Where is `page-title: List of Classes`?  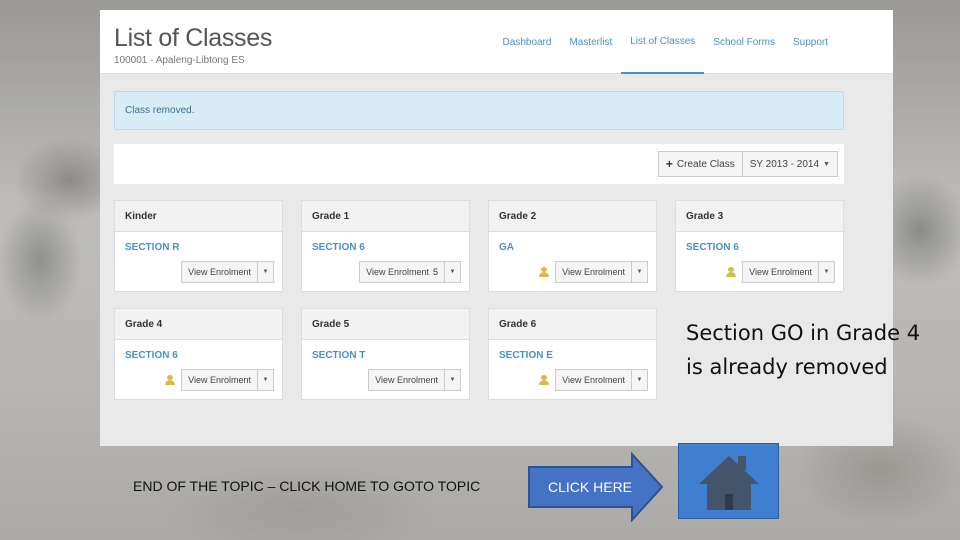
page-title: List of Classes is located at coordinates (193, 38).